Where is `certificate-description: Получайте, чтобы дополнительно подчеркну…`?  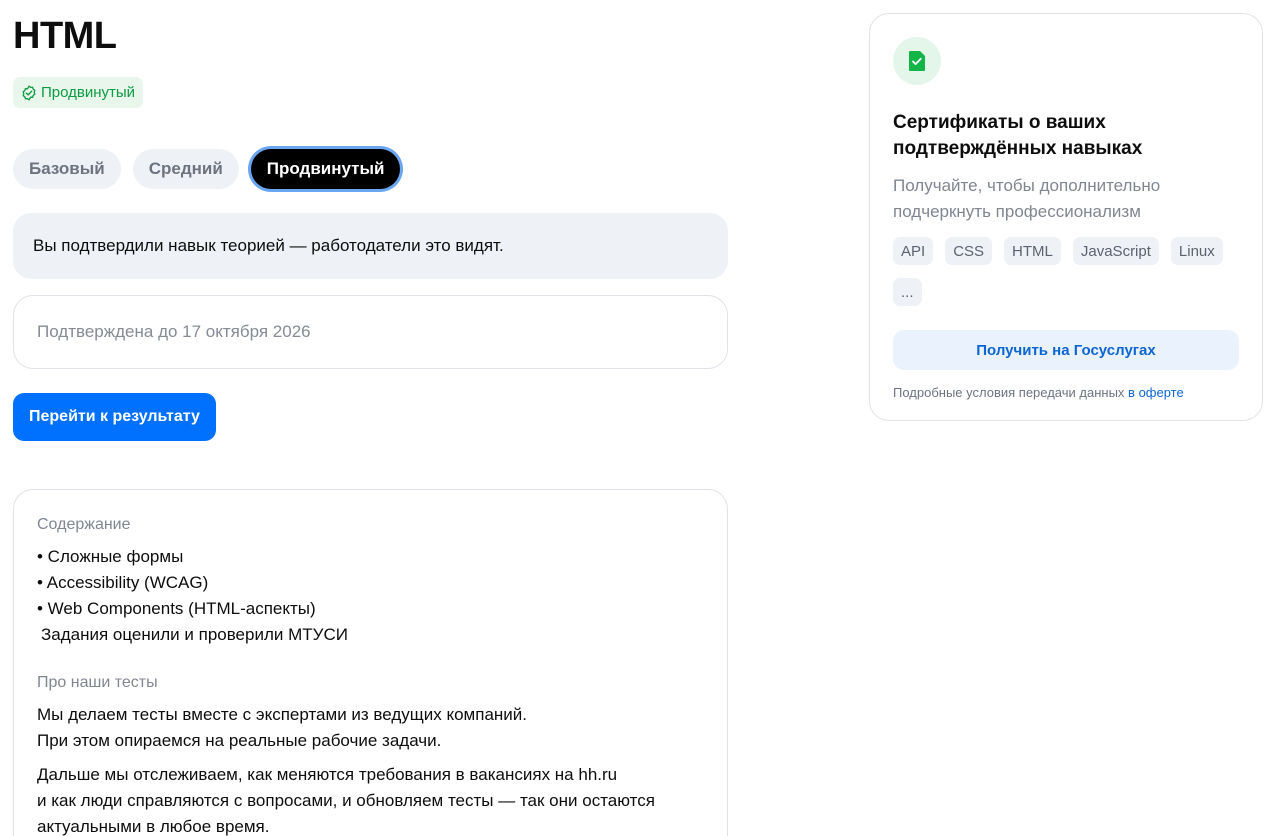 certificate-description: Получайте, чтобы дополнительно подчеркну… is located at coordinates (1066, 199).